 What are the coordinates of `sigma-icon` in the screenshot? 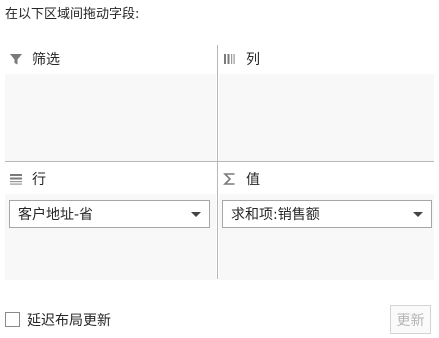 It's located at (230, 179).